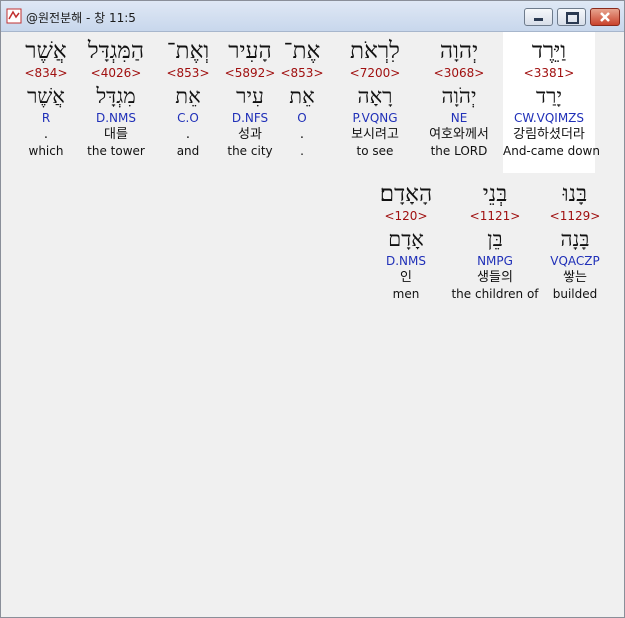 The width and height of the screenshot is (625, 618). Describe the element at coordinates (375, 51) in the screenshot. I see `hebrew-word: לִרְאֹת` at that location.